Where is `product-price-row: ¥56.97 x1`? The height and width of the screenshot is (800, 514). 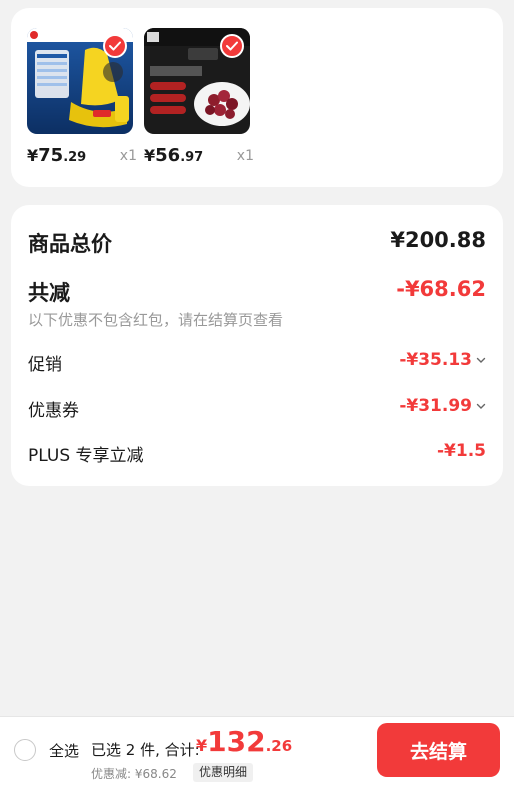 product-price-row: ¥56.97 x1 is located at coordinates (199, 155).